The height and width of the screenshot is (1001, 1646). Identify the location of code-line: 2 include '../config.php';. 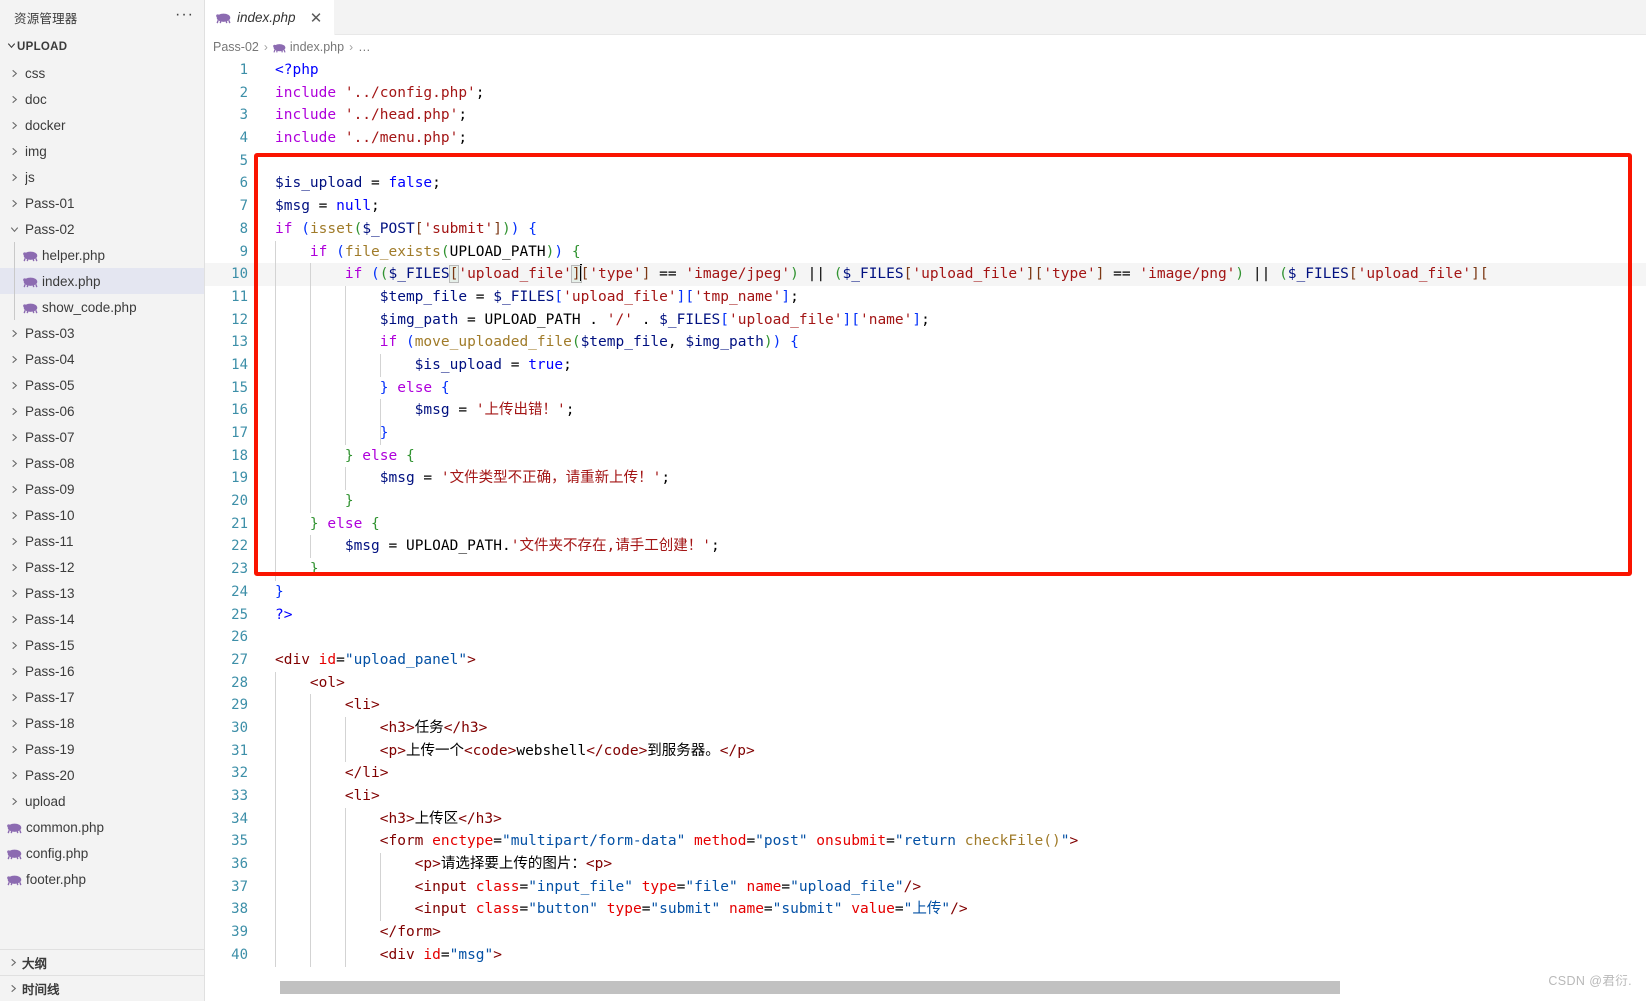
(925, 93).